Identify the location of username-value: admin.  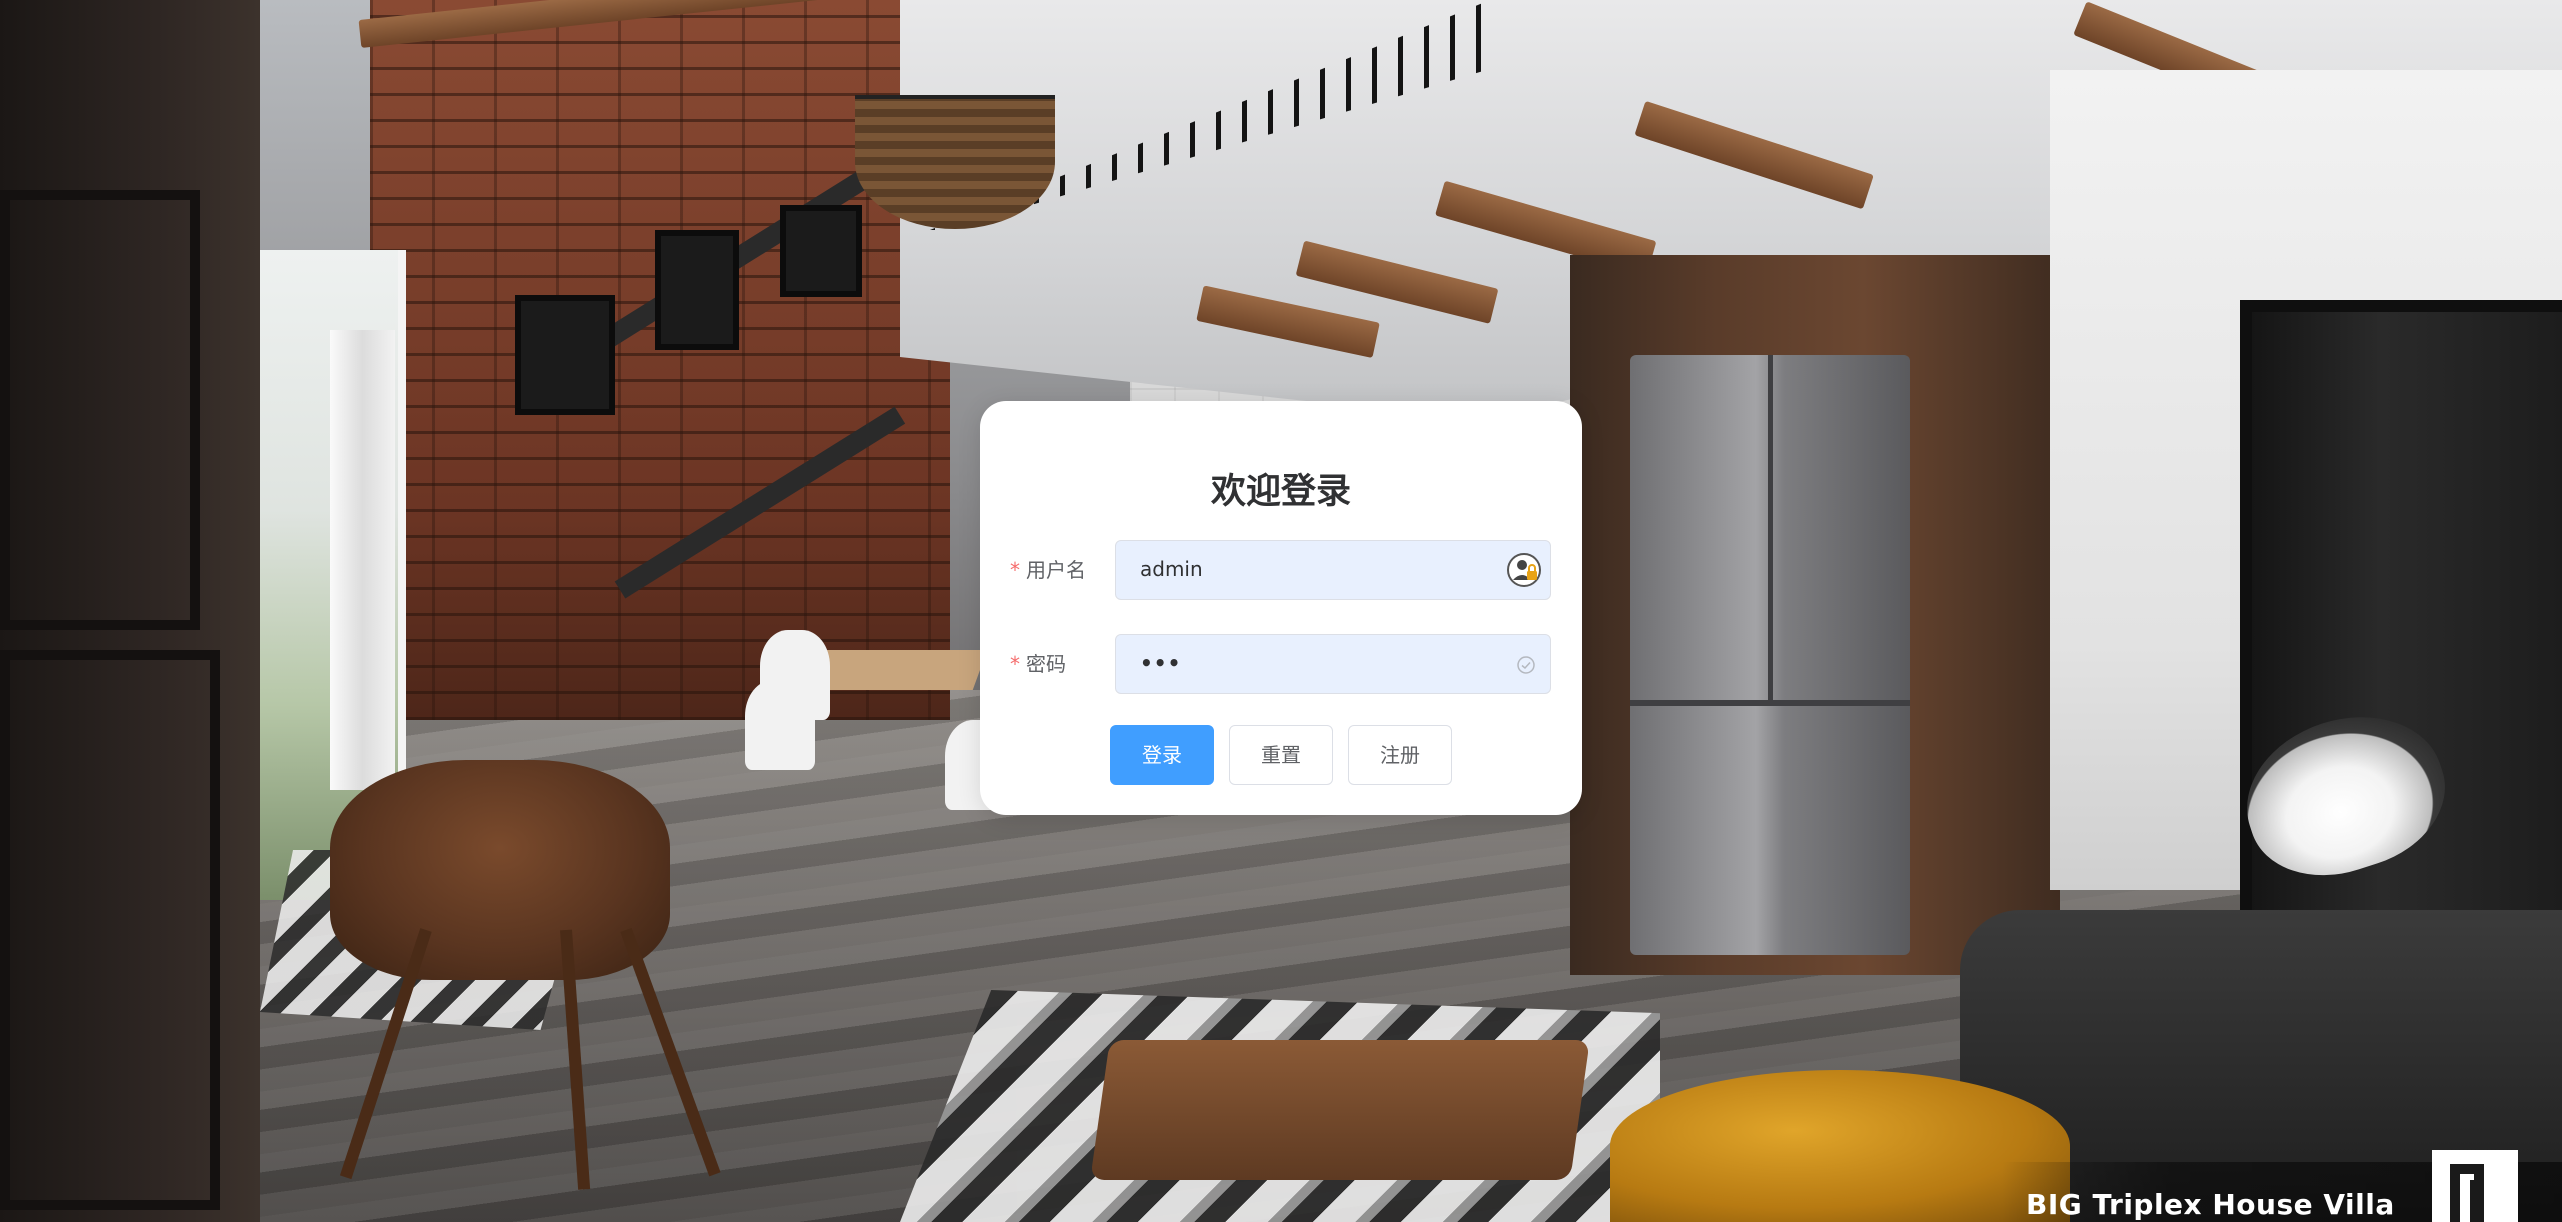
(1171, 569).